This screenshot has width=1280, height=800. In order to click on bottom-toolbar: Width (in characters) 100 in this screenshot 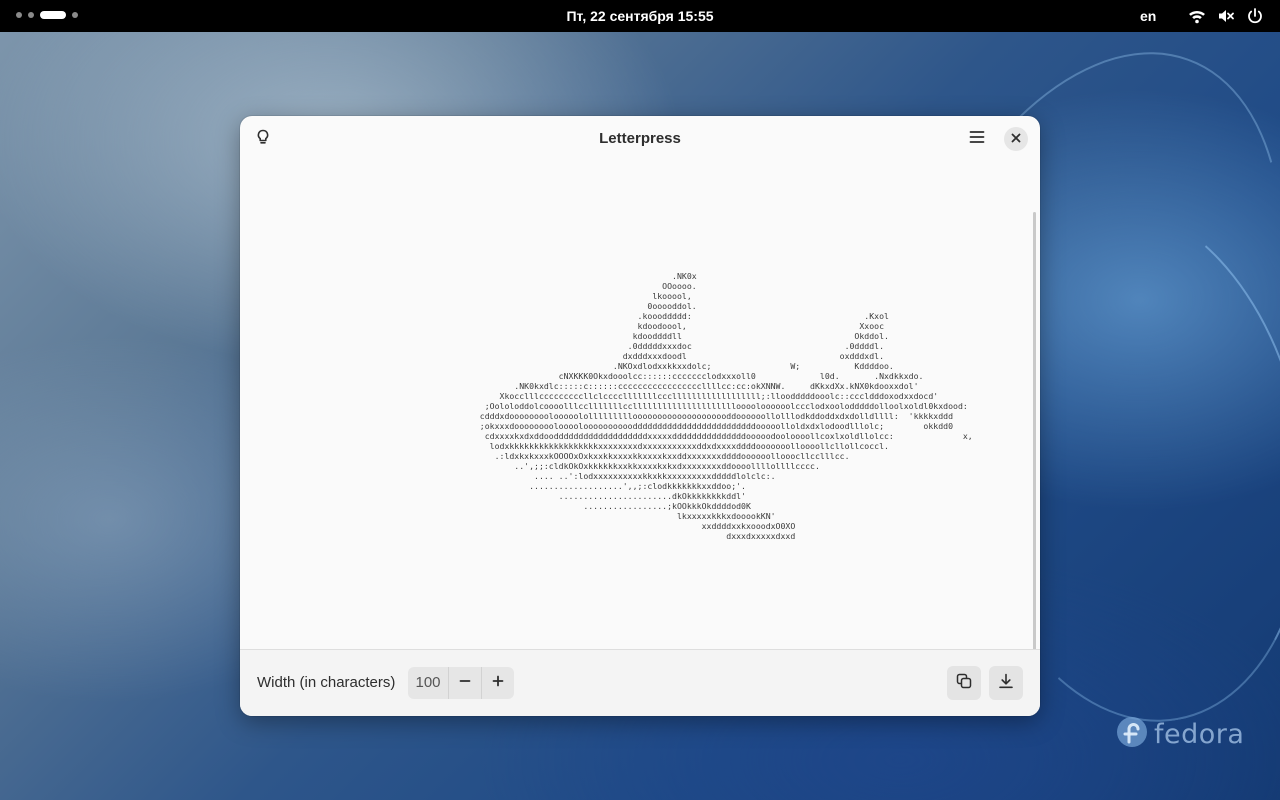, I will do `click(640, 682)`.